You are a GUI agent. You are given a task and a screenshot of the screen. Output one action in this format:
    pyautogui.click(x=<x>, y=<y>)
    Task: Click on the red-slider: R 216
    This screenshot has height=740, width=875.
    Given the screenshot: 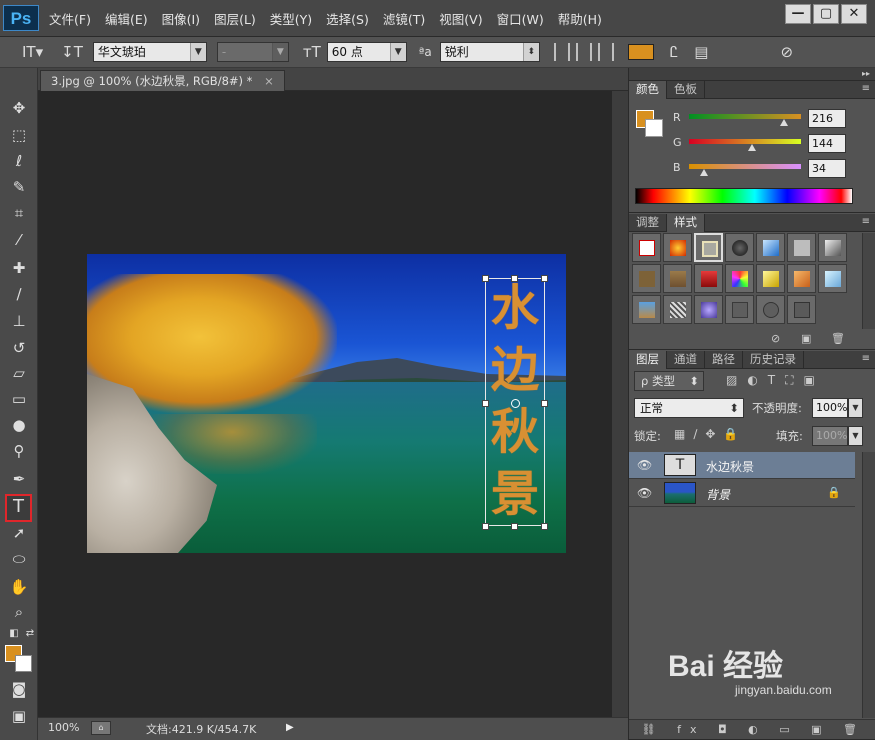 What is the action you would take?
    pyautogui.click(x=773, y=119)
    